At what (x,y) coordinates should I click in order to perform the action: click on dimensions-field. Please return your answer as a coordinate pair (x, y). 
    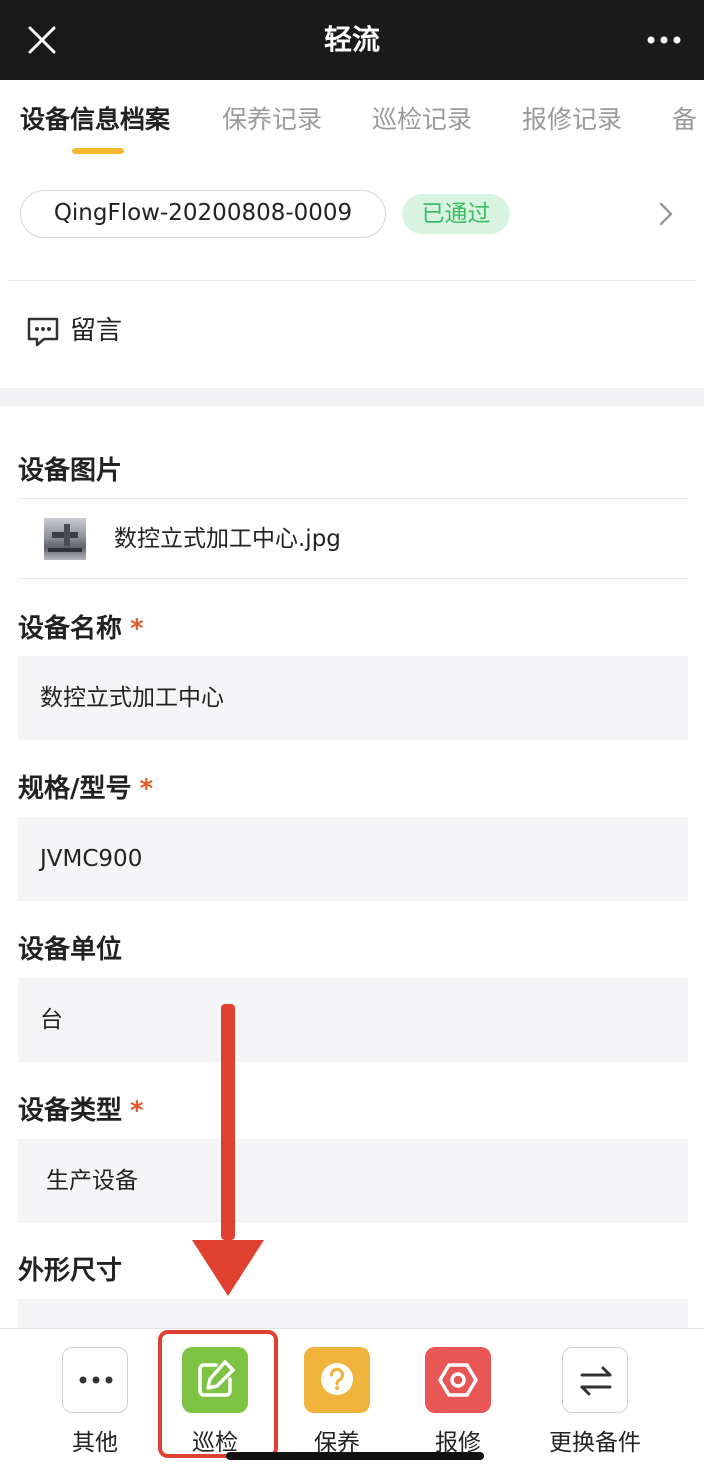
    Looking at the image, I should click on (353, 1313).